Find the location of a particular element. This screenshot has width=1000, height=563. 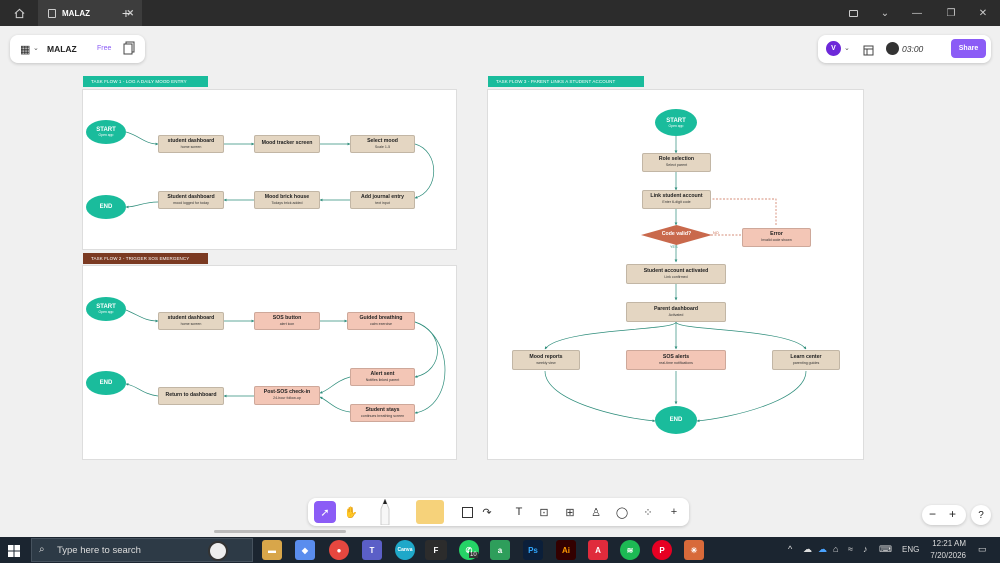

node-title: Return to dashboard is located at coordinates (191, 395).